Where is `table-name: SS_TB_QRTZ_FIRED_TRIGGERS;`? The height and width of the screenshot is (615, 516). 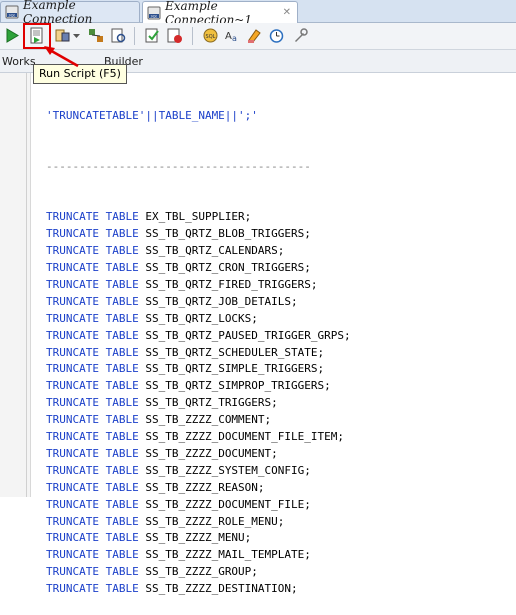 table-name: SS_TB_QRTZ_FIRED_TRIGGERS; is located at coordinates (231, 284).